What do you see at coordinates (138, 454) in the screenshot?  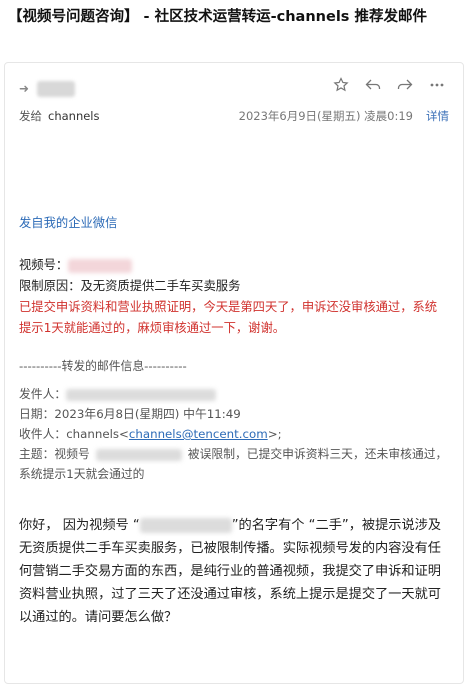 I see `fwd-subject-redacted` at bounding box center [138, 454].